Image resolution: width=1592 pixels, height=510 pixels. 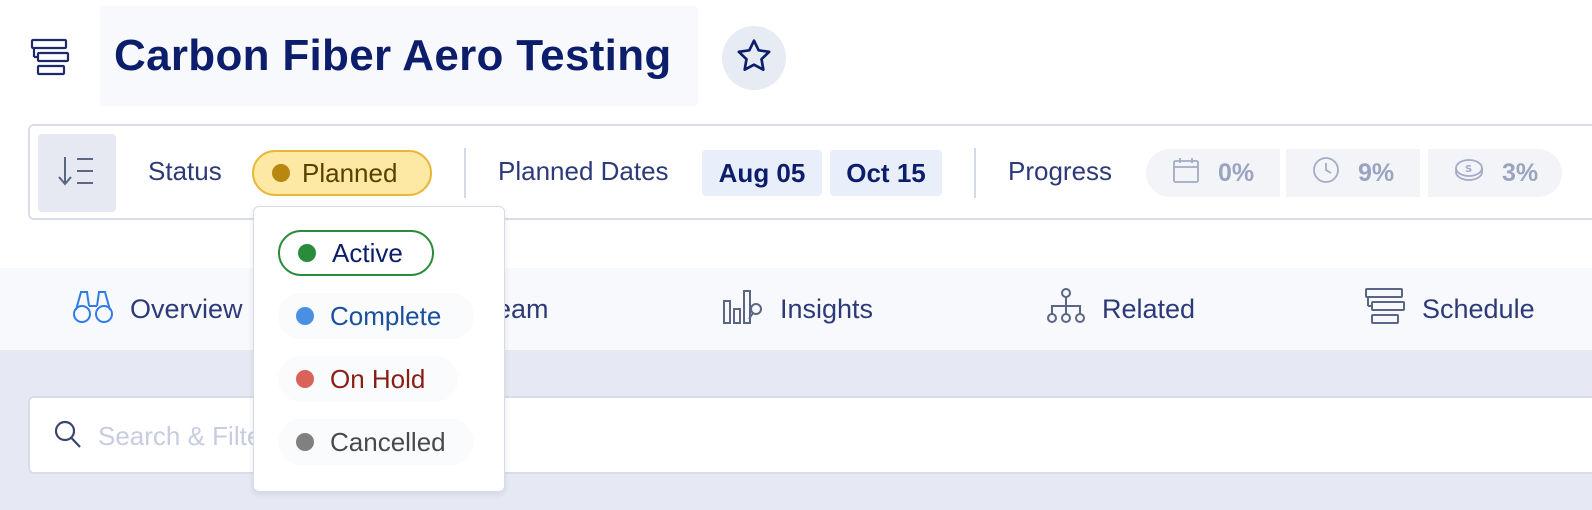 What do you see at coordinates (1213, 173) in the screenshot?
I see `schedule-progress-chip: 0%` at bounding box center [1213, 173].